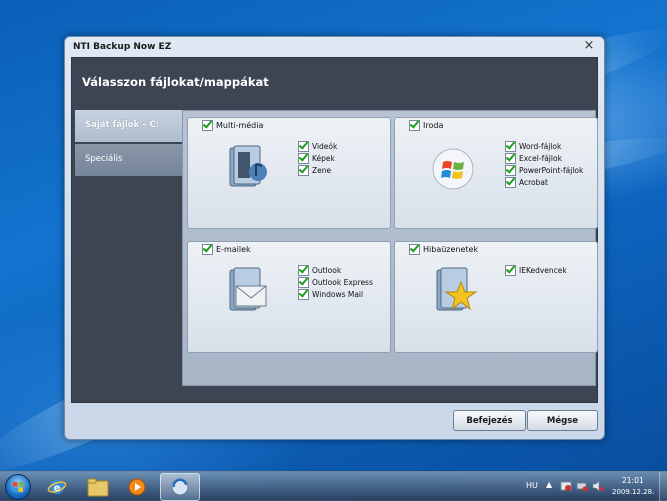 This screenshot has height=501, width=667. Describe the element at coordinates (248, 166) in the screenshot. I see `media-folder-icon` at that location.